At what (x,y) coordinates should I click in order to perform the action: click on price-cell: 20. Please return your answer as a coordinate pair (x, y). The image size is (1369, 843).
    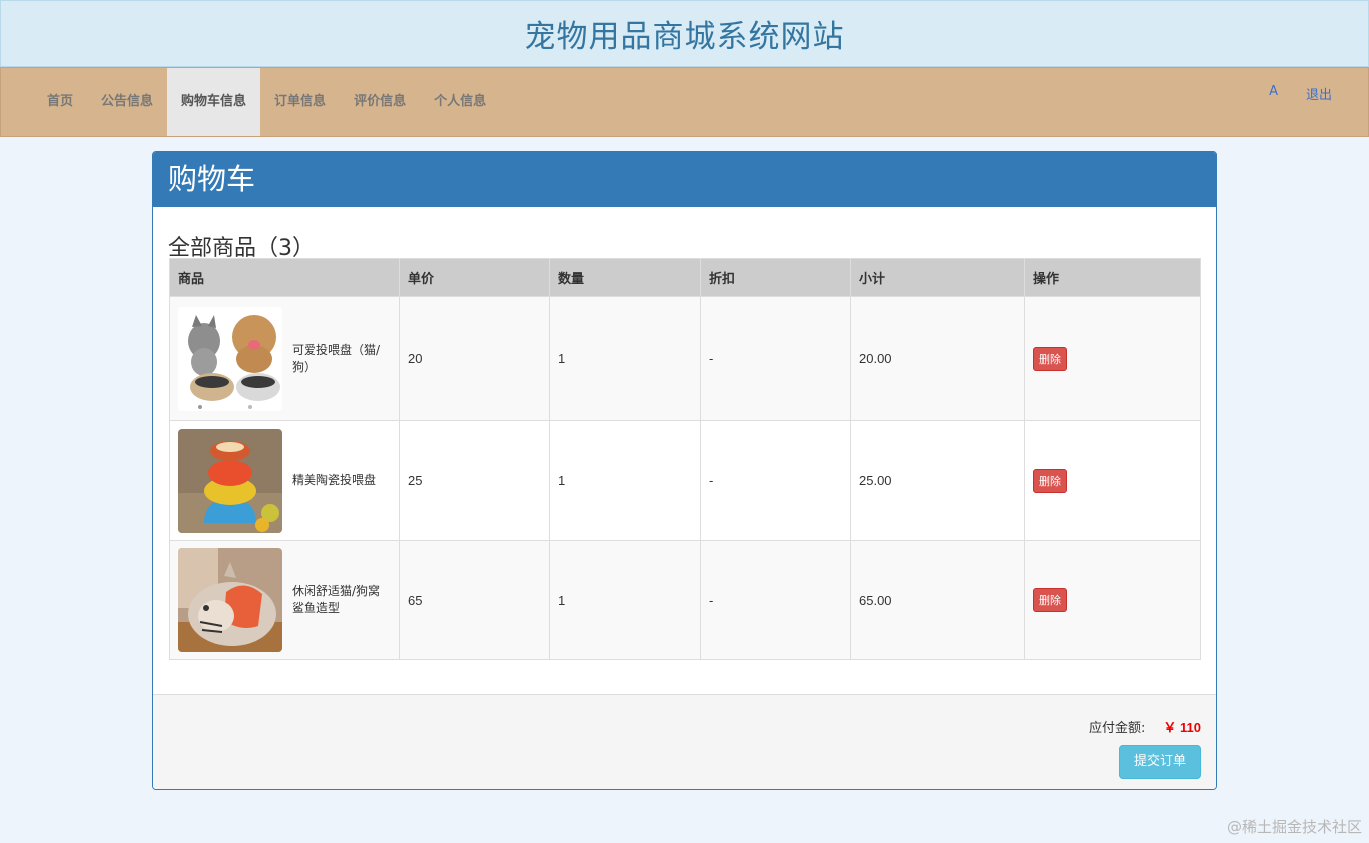
    Looking at the image, I should click on (474, 358).